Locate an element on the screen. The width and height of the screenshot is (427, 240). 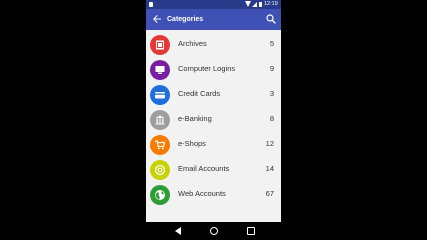
list-item-count: 12 is located at coordinates (269, 143).